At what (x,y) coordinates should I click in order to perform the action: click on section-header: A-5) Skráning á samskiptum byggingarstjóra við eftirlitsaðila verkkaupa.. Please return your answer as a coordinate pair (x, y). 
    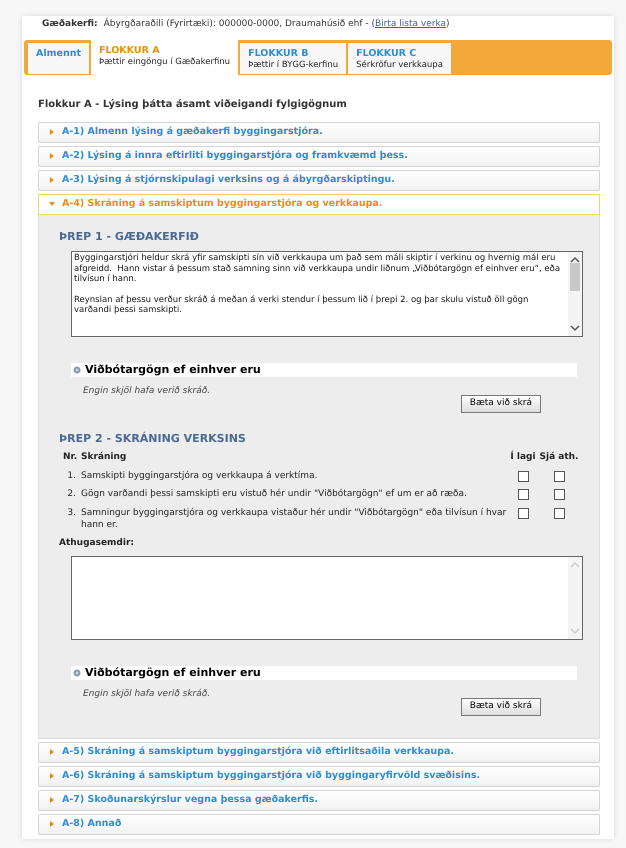
    Looking at the image, I should click on (319, 752).